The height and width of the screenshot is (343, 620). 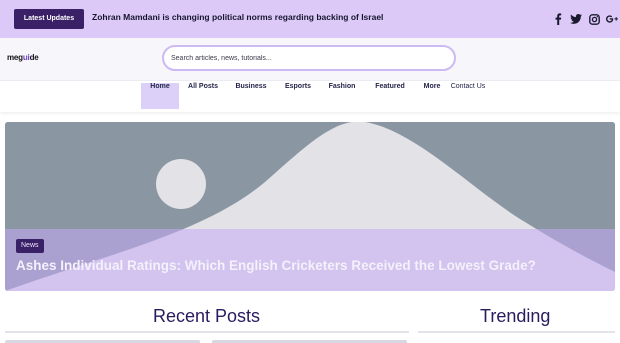 I want to click on instagram-icon, so click(x=594, y=19).